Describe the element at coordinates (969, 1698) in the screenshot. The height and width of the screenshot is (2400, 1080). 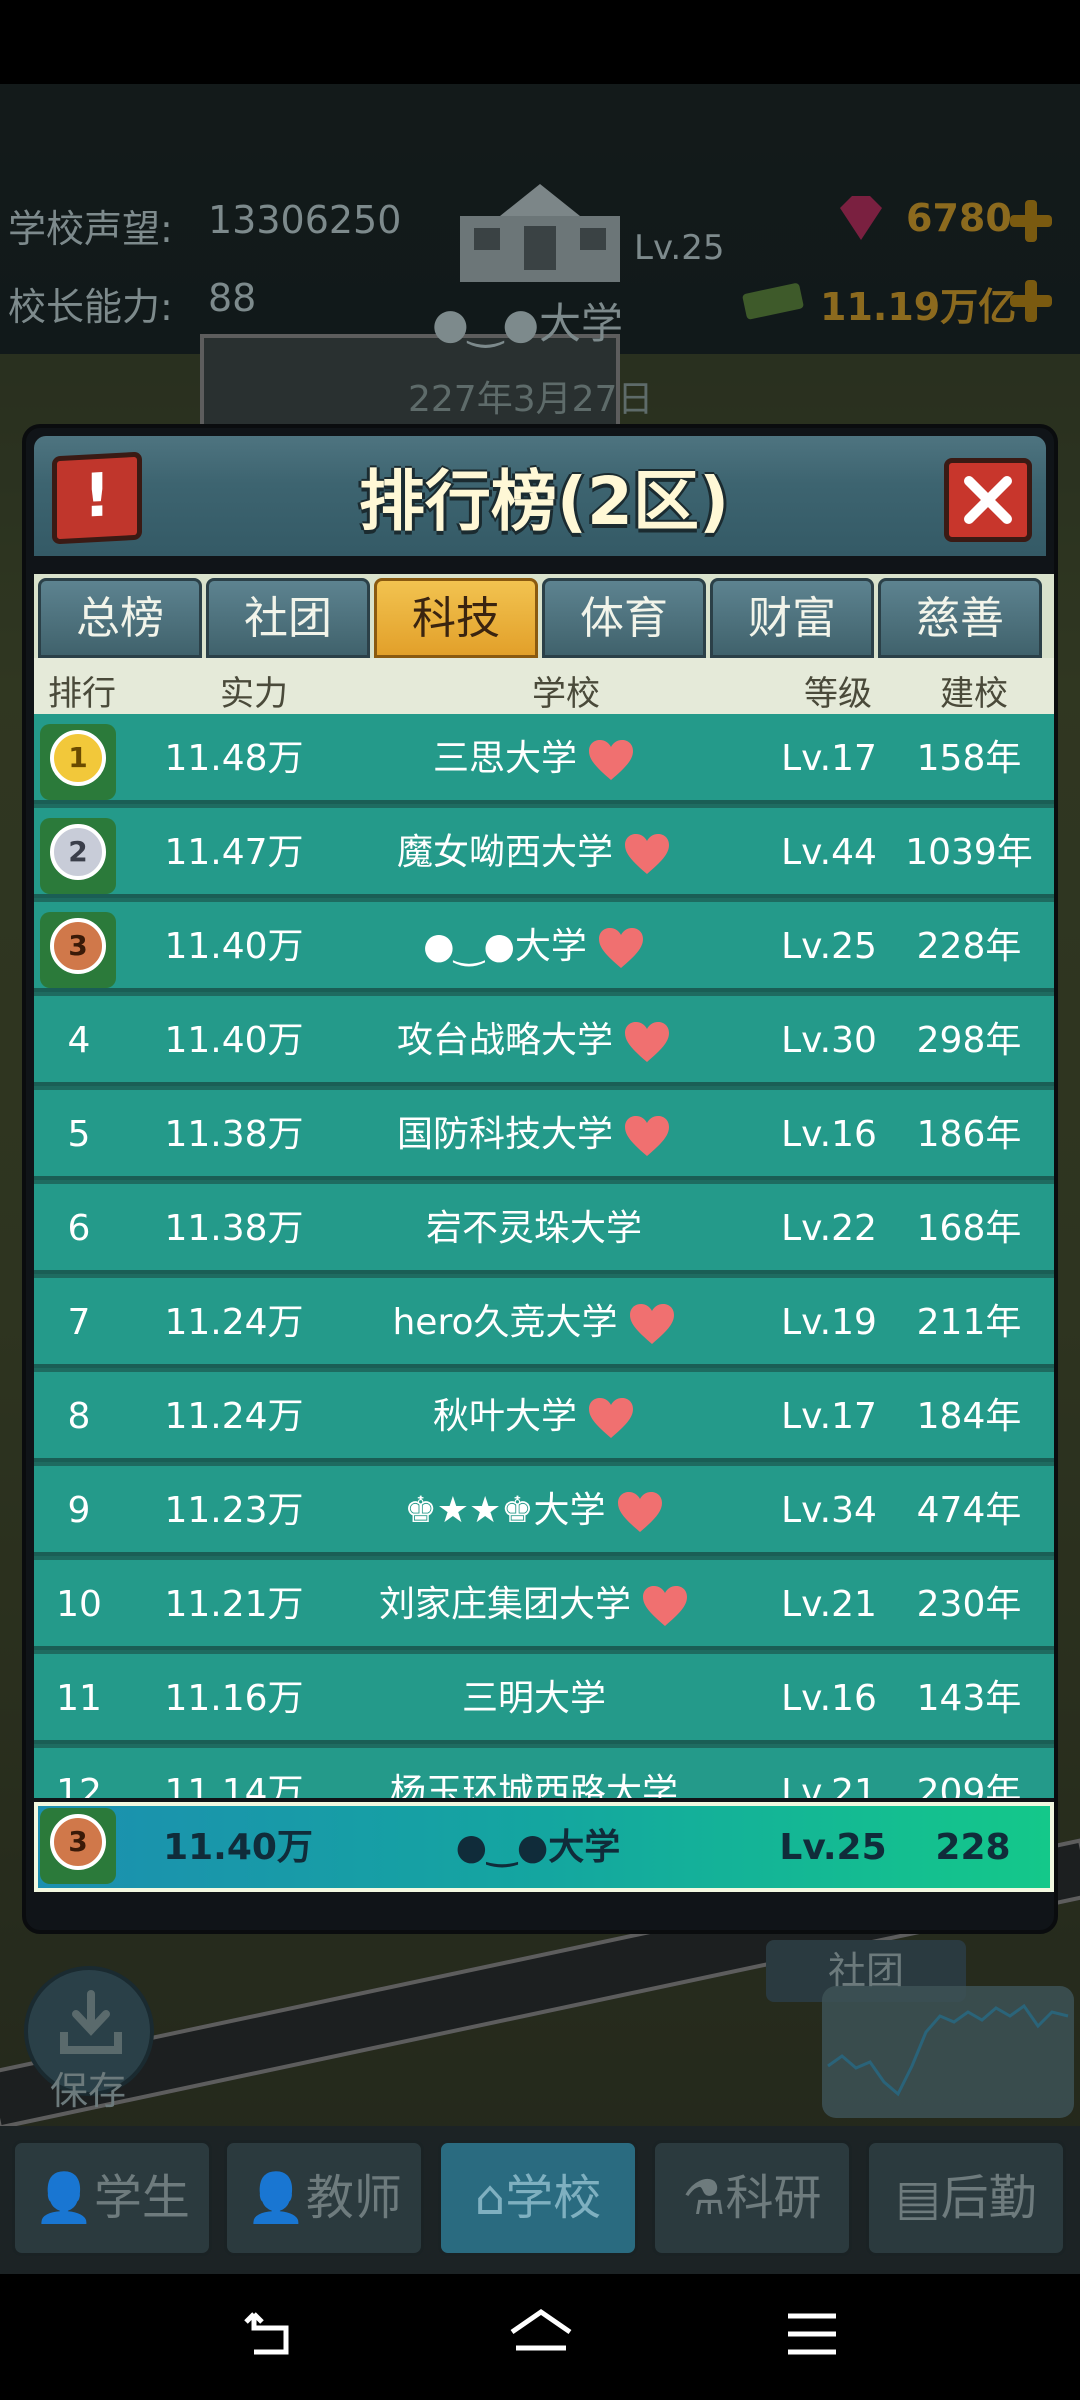
I see `founded-years: 143年` at that location.